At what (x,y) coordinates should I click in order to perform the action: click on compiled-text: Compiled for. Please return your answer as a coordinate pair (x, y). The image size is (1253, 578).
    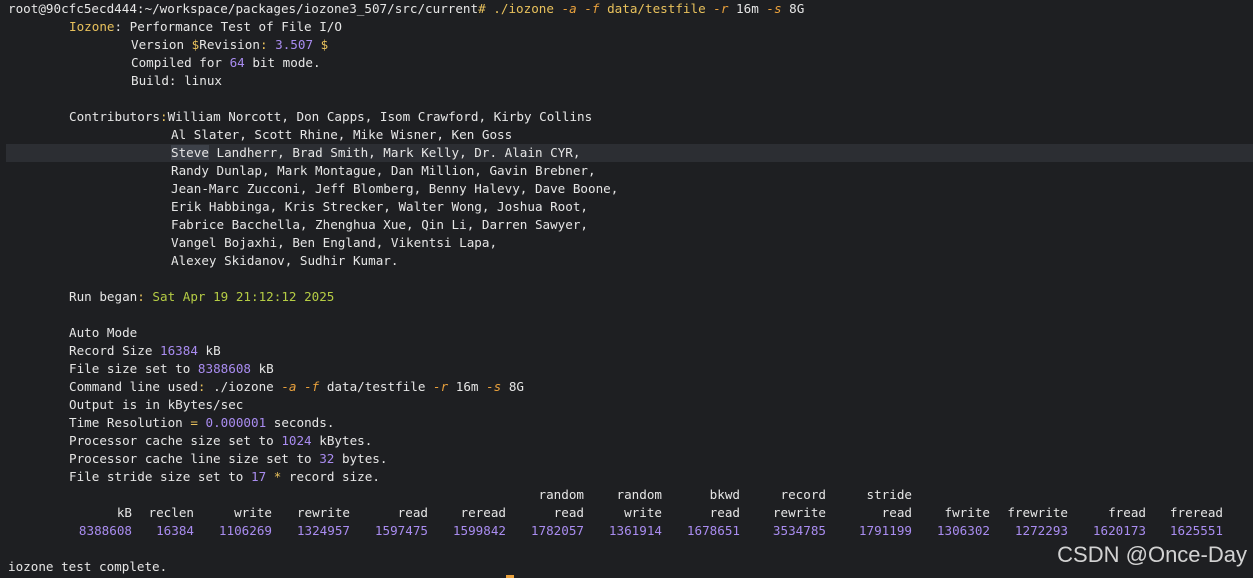
    Looking at the image, I should click on (180, 62).